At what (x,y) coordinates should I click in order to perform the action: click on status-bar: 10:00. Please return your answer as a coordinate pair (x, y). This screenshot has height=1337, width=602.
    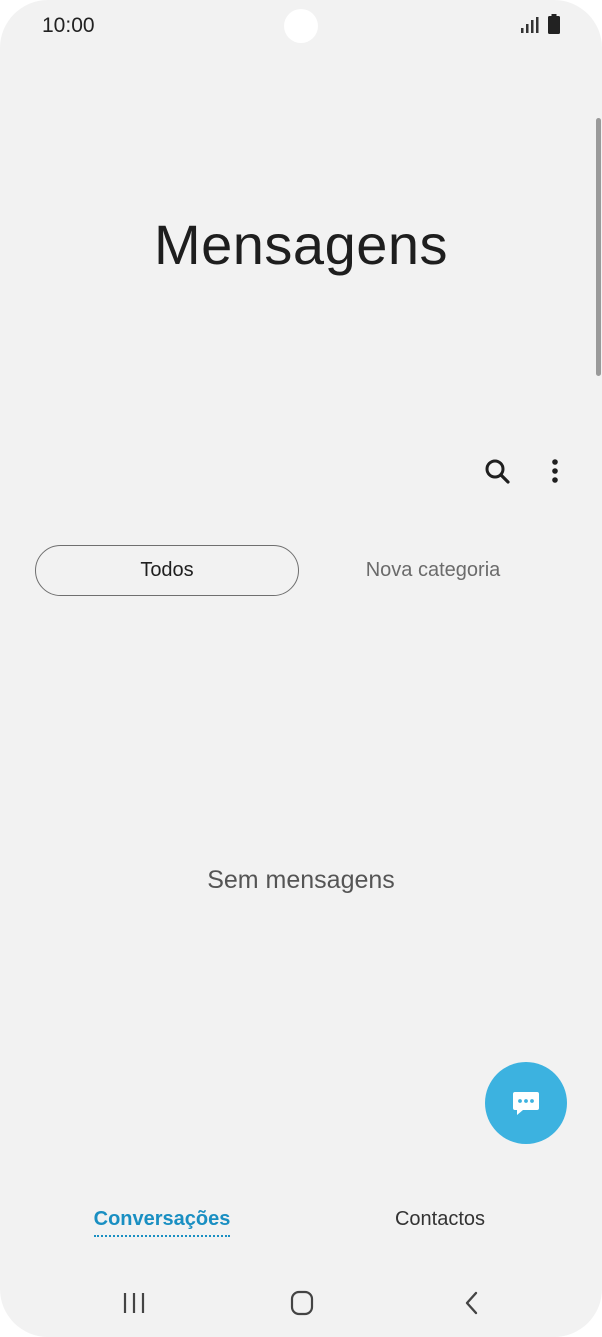
    Looking at the image, I should click on (301, 26).